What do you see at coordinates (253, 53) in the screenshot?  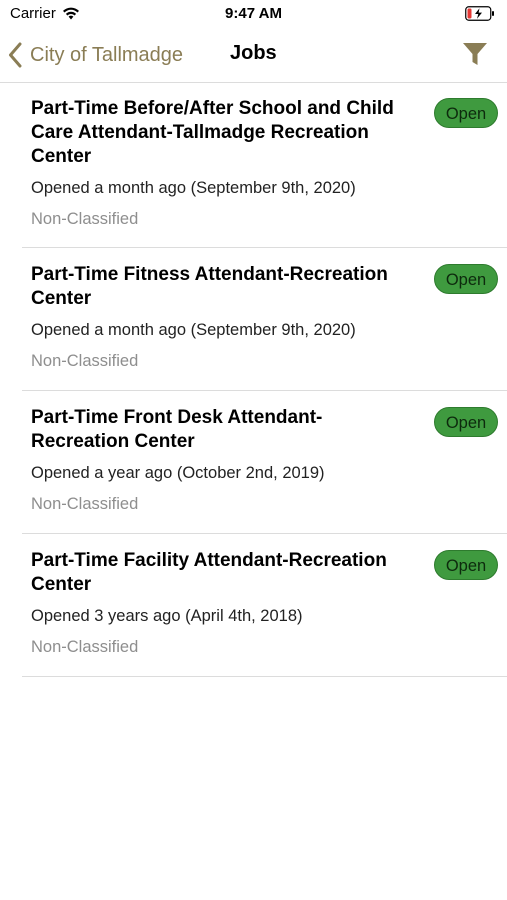 I see `page-title: Jobs` at bounding box center [253, 53].